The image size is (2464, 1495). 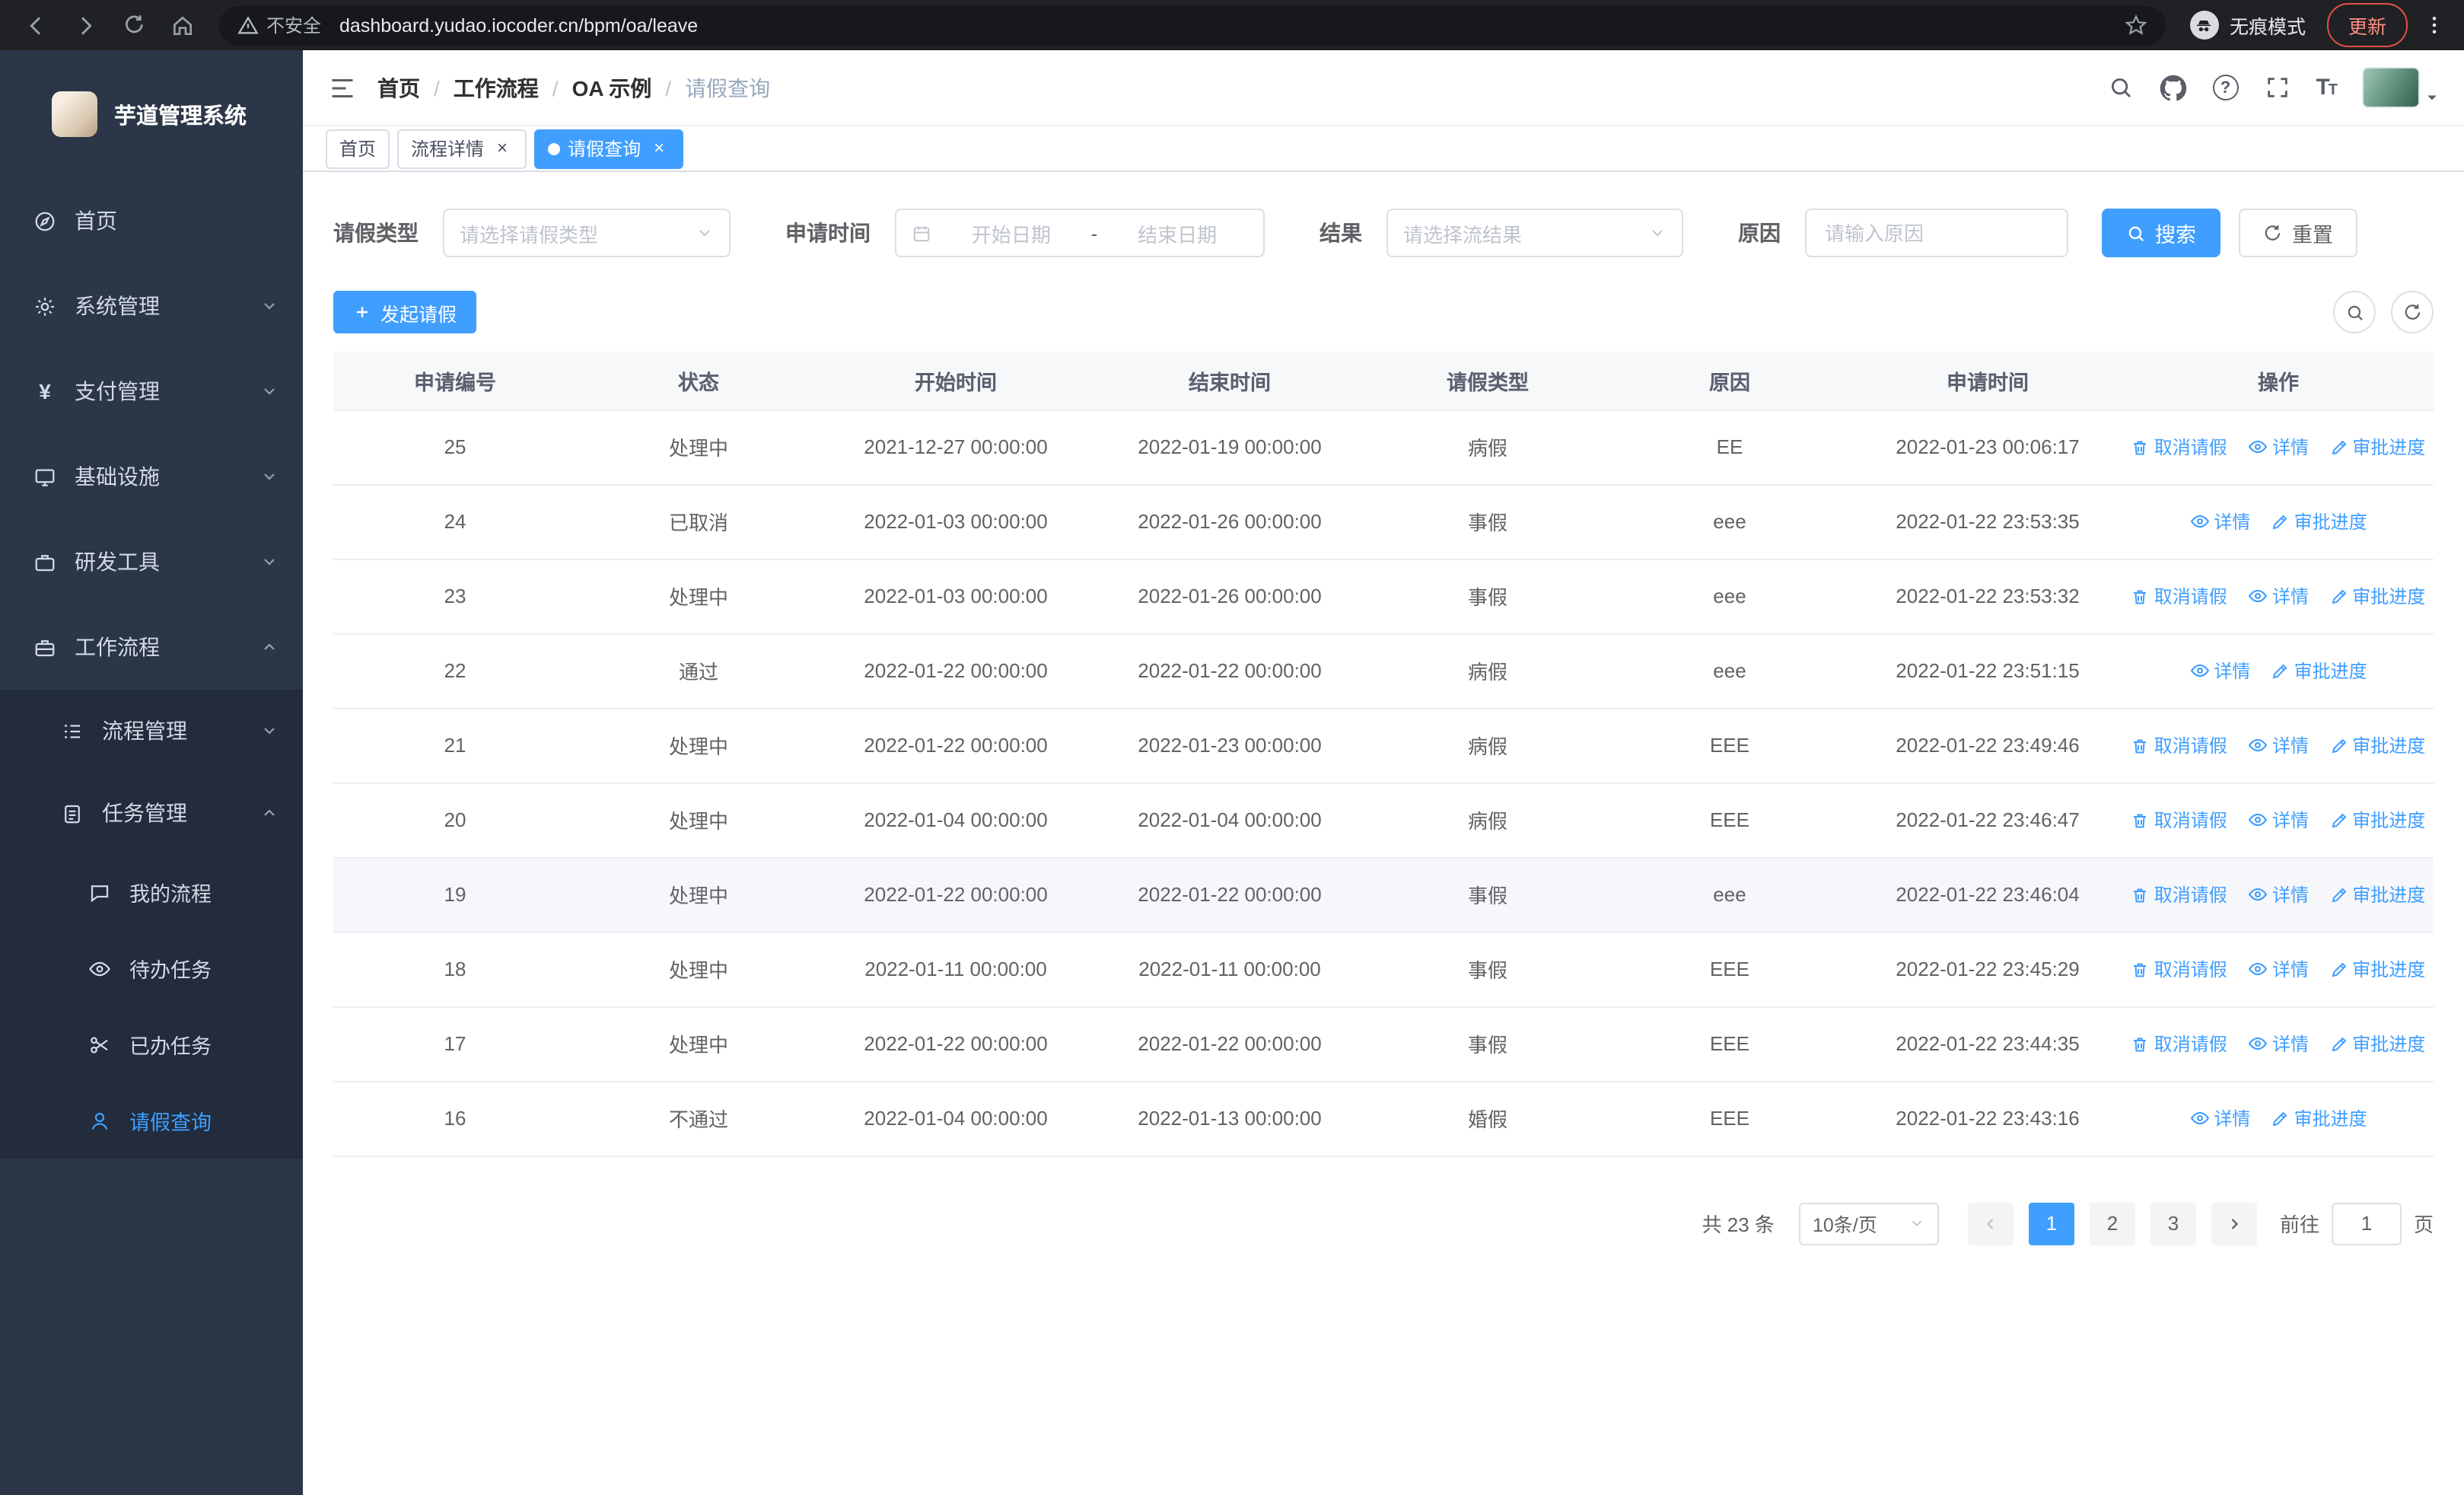 What do you see at coordinates (340, 88) in the screenshot?
I see `sidebar-collapse-button` at bounding box center [340, 88].